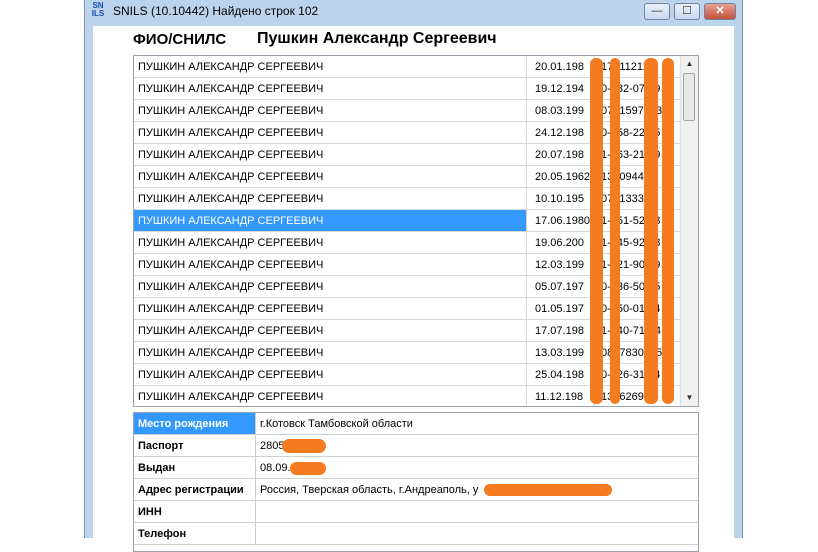 This screenshot has width=818, height=552. I want to click on row-date-cell: 01.05.197, so click(560, 308).